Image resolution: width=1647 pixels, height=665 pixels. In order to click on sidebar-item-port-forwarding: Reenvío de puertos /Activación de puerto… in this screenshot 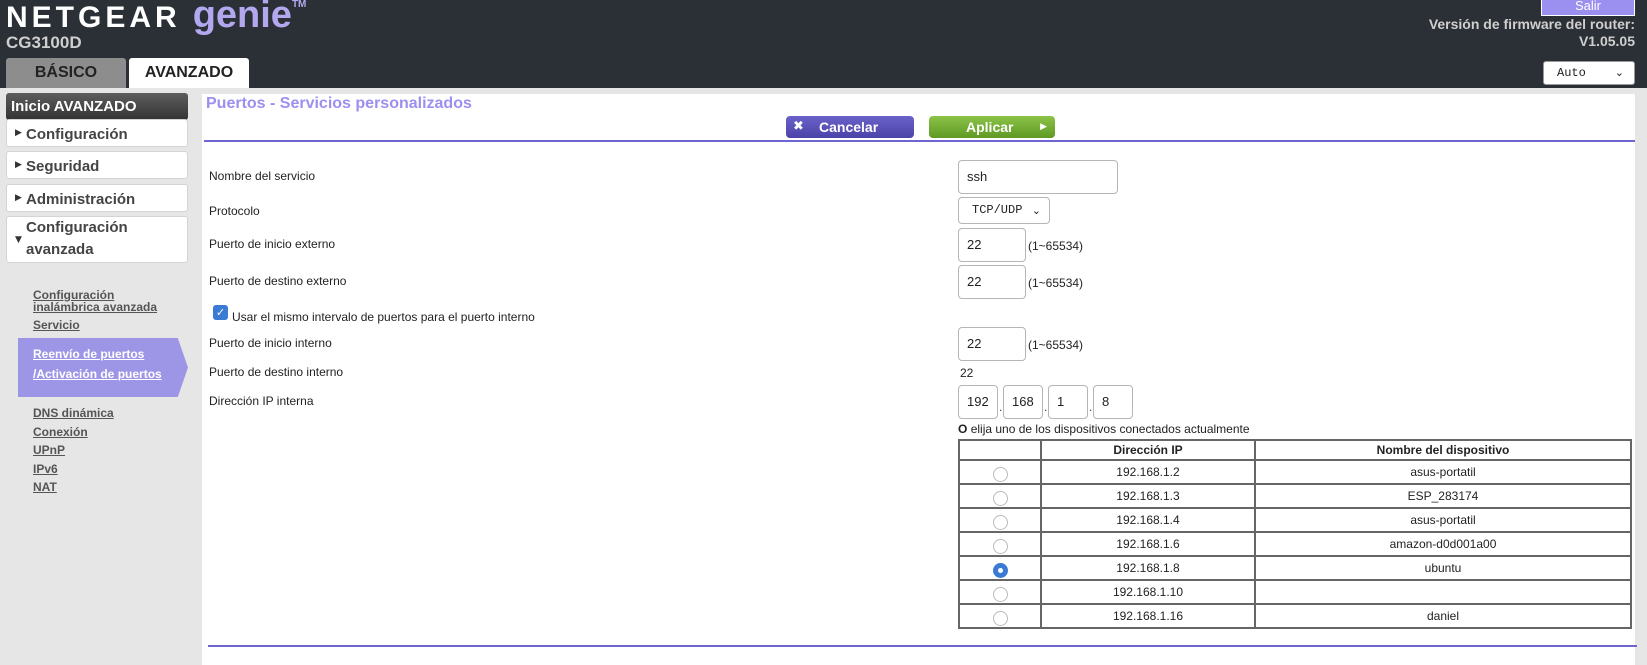, I will do `click(103, 367)`.